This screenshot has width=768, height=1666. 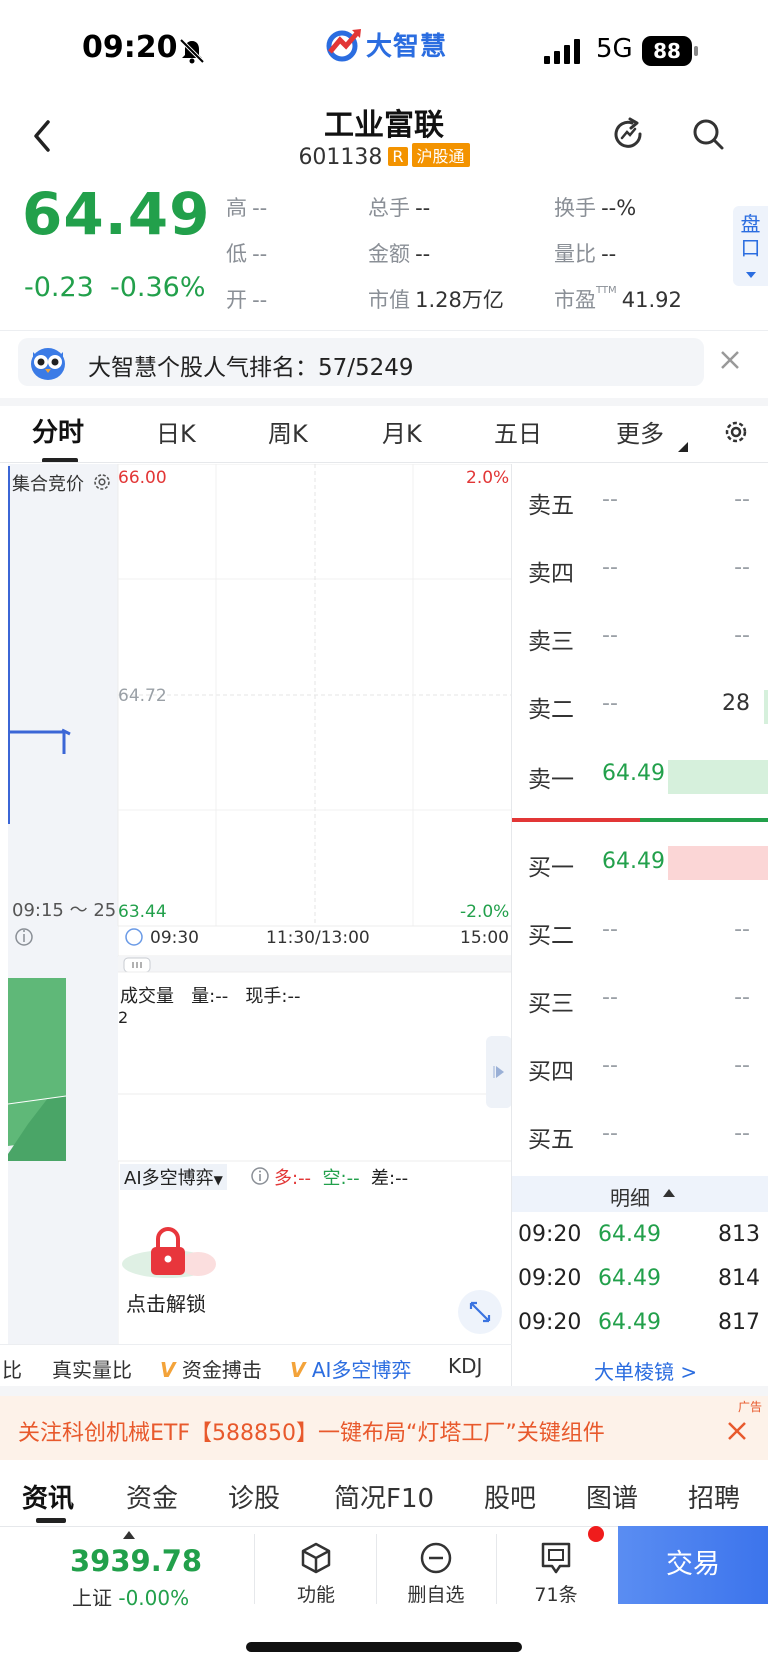 I want to click on news-tab-forum: 股吧, so click(x=510, y=1496).